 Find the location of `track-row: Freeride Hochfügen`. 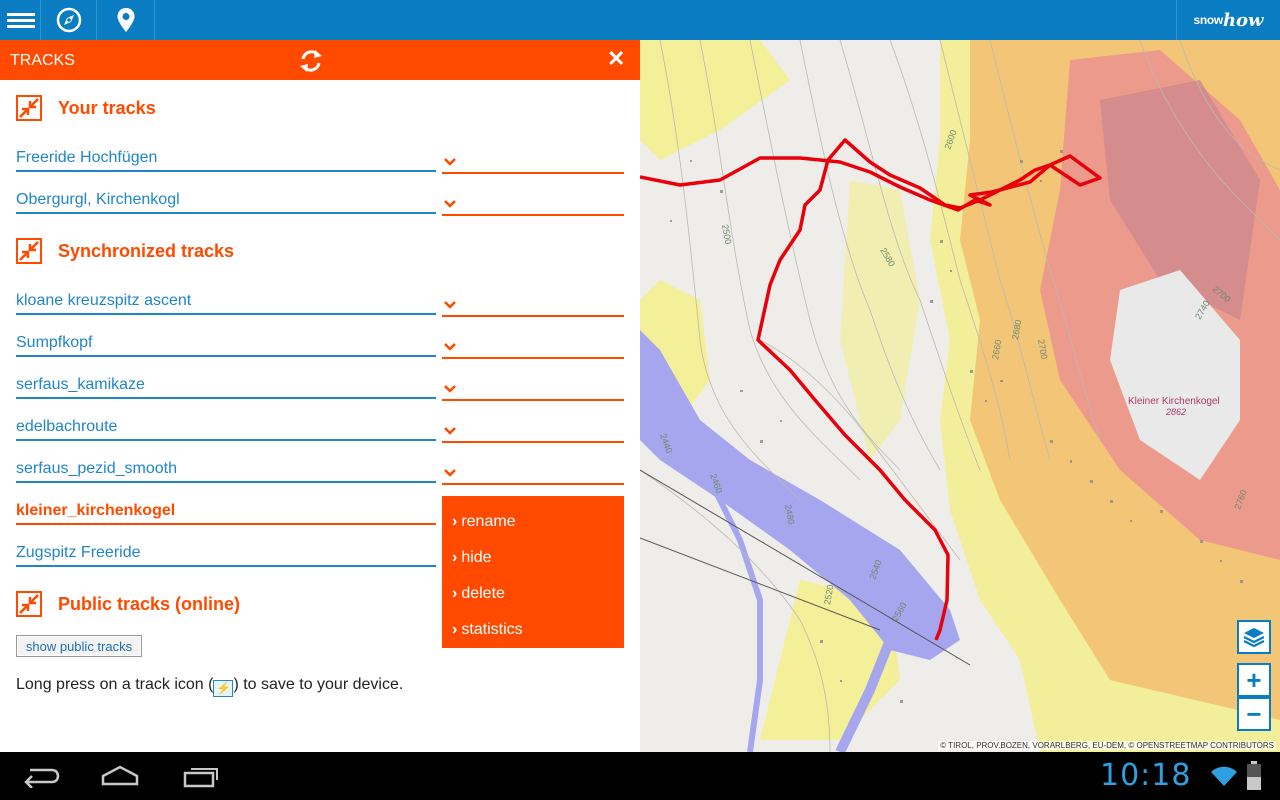

track-row: Freeride Hochfügen is located at coordinates (320, 156).